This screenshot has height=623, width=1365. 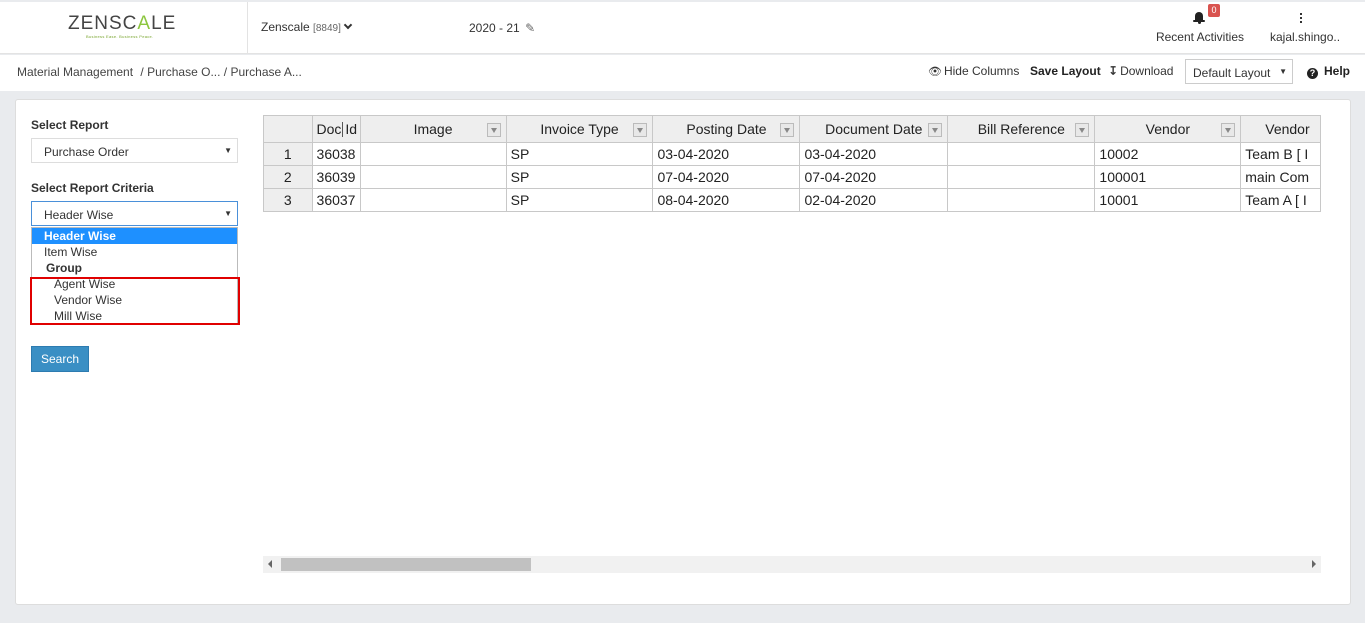 What do you see at coordinates (792, 564) in the screenshot?
I see `horizontal-scrollbar` at bounding box center [792, 564].